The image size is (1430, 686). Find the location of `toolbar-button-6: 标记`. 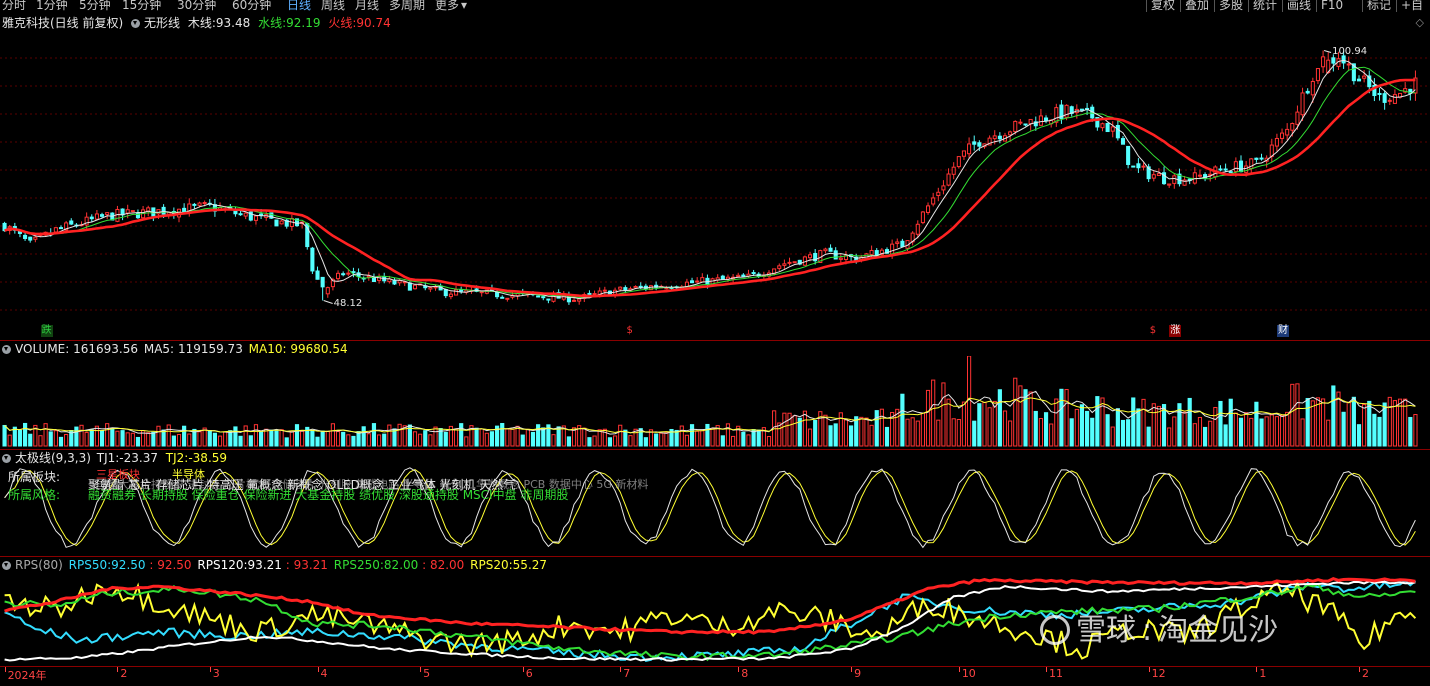

toolbar-button-6: 标记 is located at coordinates (1378, 6).